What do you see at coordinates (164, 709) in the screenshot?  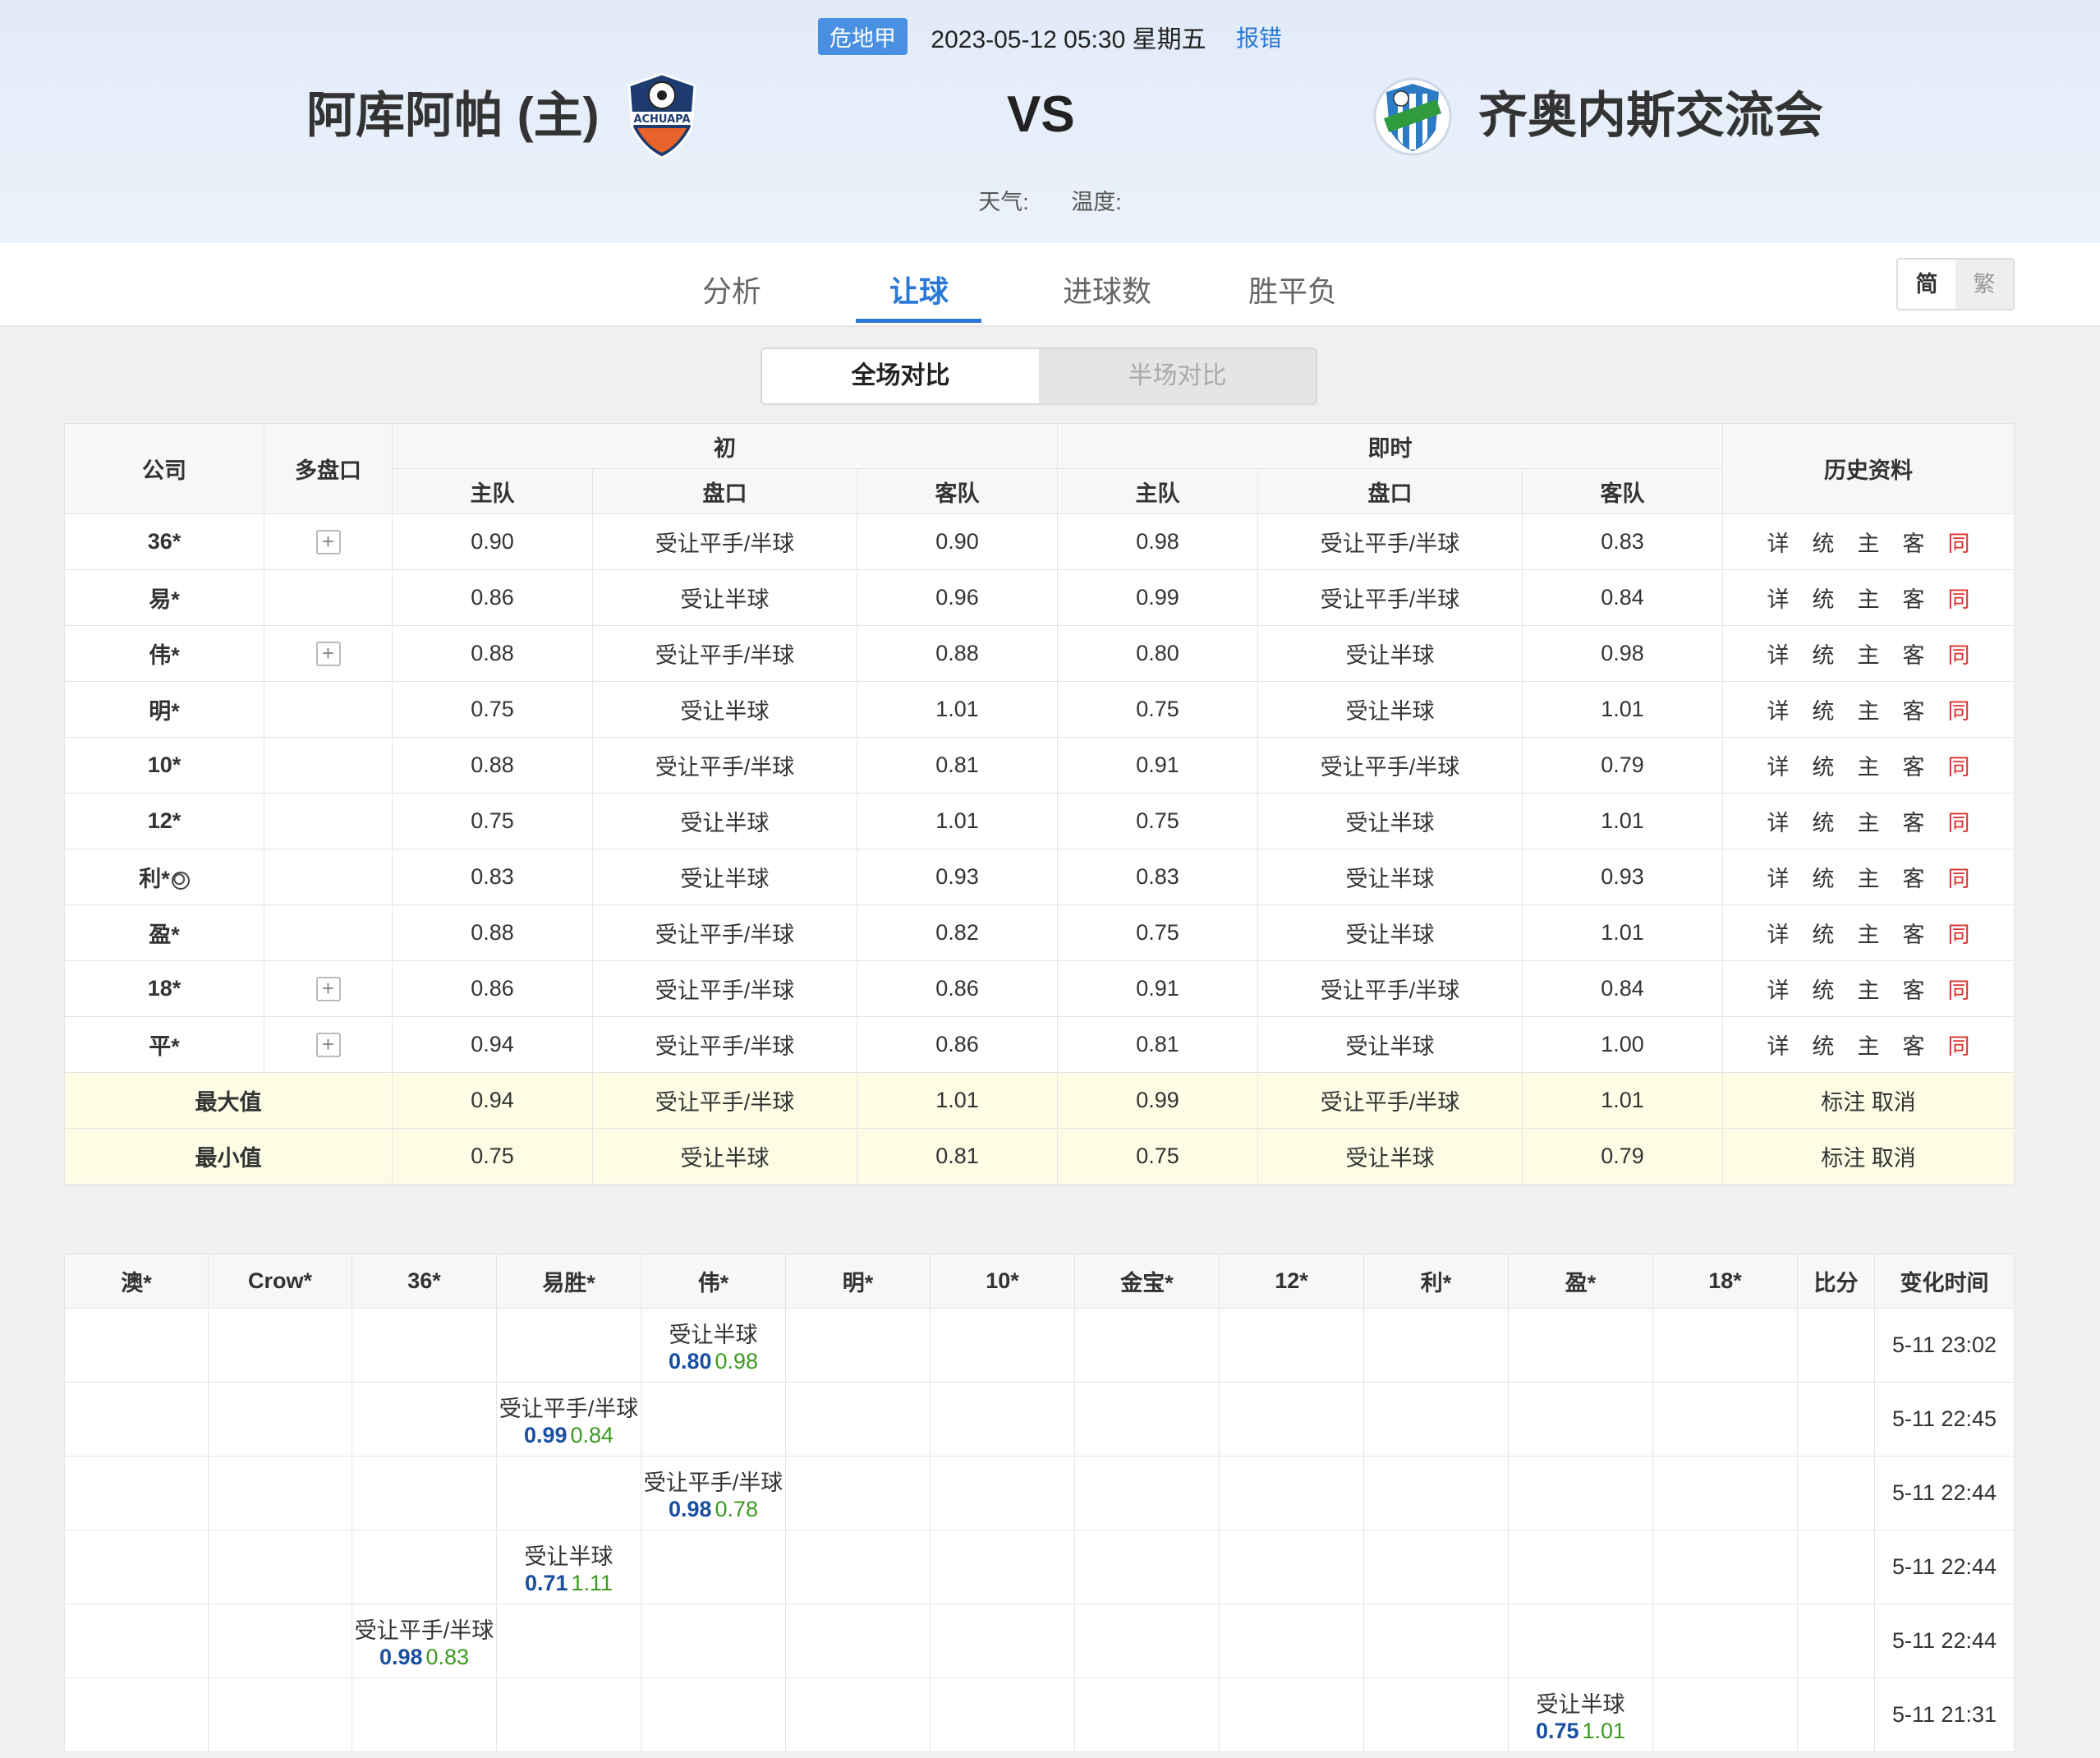 I see `company-name: 明*` at bounding box center [164, 709].